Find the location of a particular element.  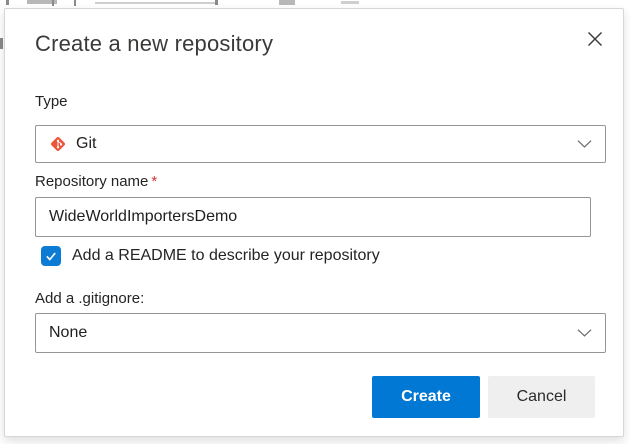

readme-checkbox-row: Add a README to describe your repository is located at coordinates (210, 256).